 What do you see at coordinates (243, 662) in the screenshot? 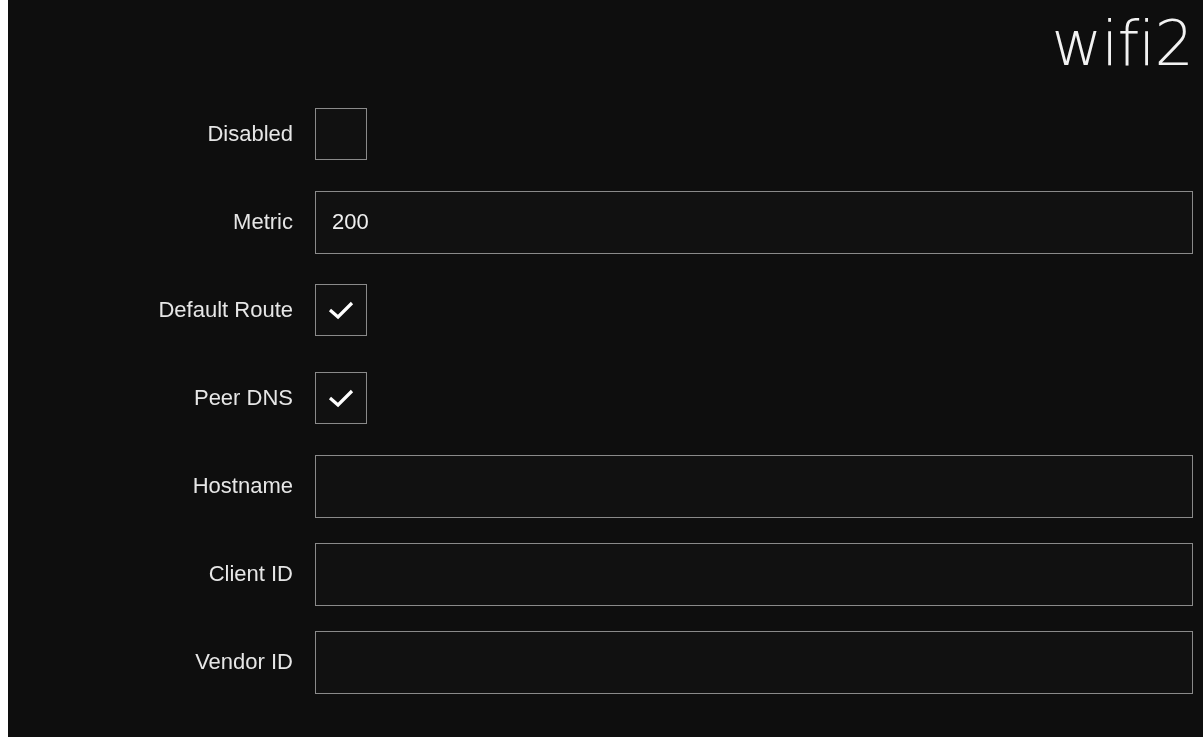
I see `field-label: Vendor ID` at bounding box center [243, 662].